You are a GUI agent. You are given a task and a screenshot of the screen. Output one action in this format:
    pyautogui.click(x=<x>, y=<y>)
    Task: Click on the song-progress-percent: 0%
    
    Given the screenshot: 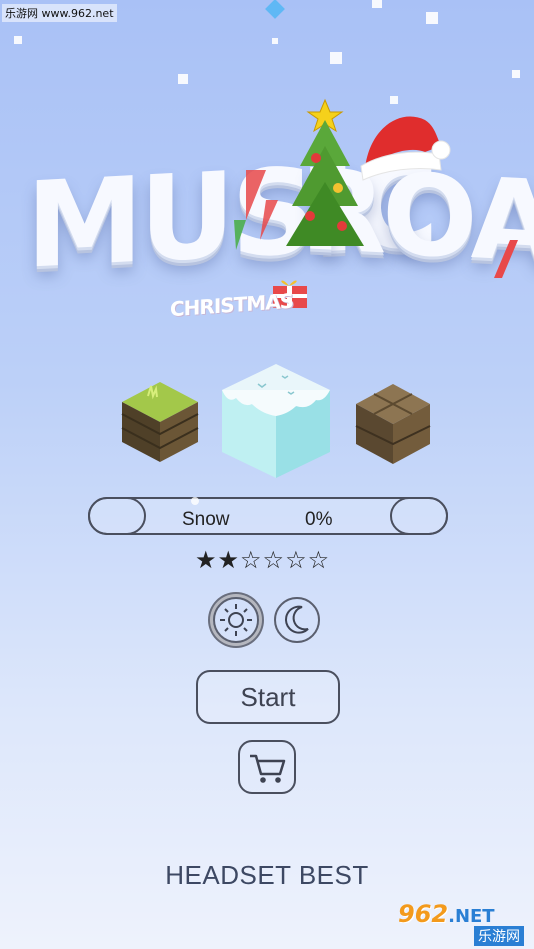 What is the action you would take?
    pyautogui.click(x=319, y=519)
    